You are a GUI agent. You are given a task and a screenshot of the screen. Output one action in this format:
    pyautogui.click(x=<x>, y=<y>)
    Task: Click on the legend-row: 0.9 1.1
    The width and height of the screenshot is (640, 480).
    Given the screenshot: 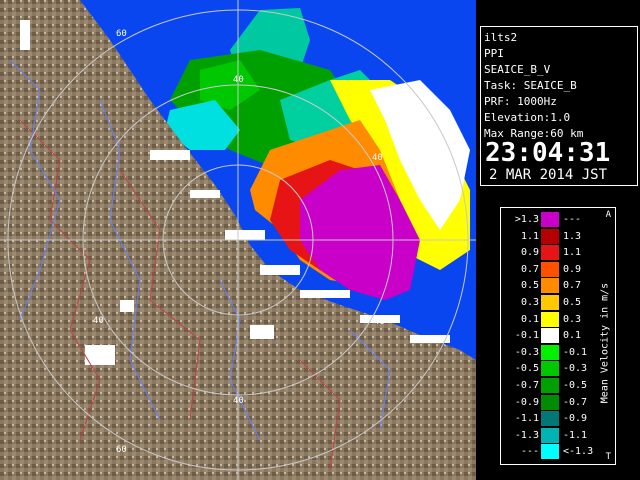 What is the action you would take?
    pyautogui.click(x=551, y=253)
    